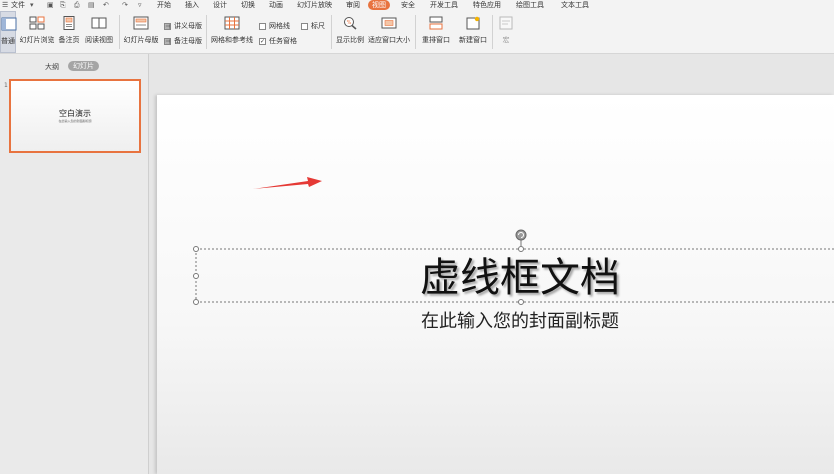 This screenshot has width=834, height=474. What do you see at coordinates (521, 235) in the screenshot?
I see `rotate-handle-icon` at bounding box center [521, 235].